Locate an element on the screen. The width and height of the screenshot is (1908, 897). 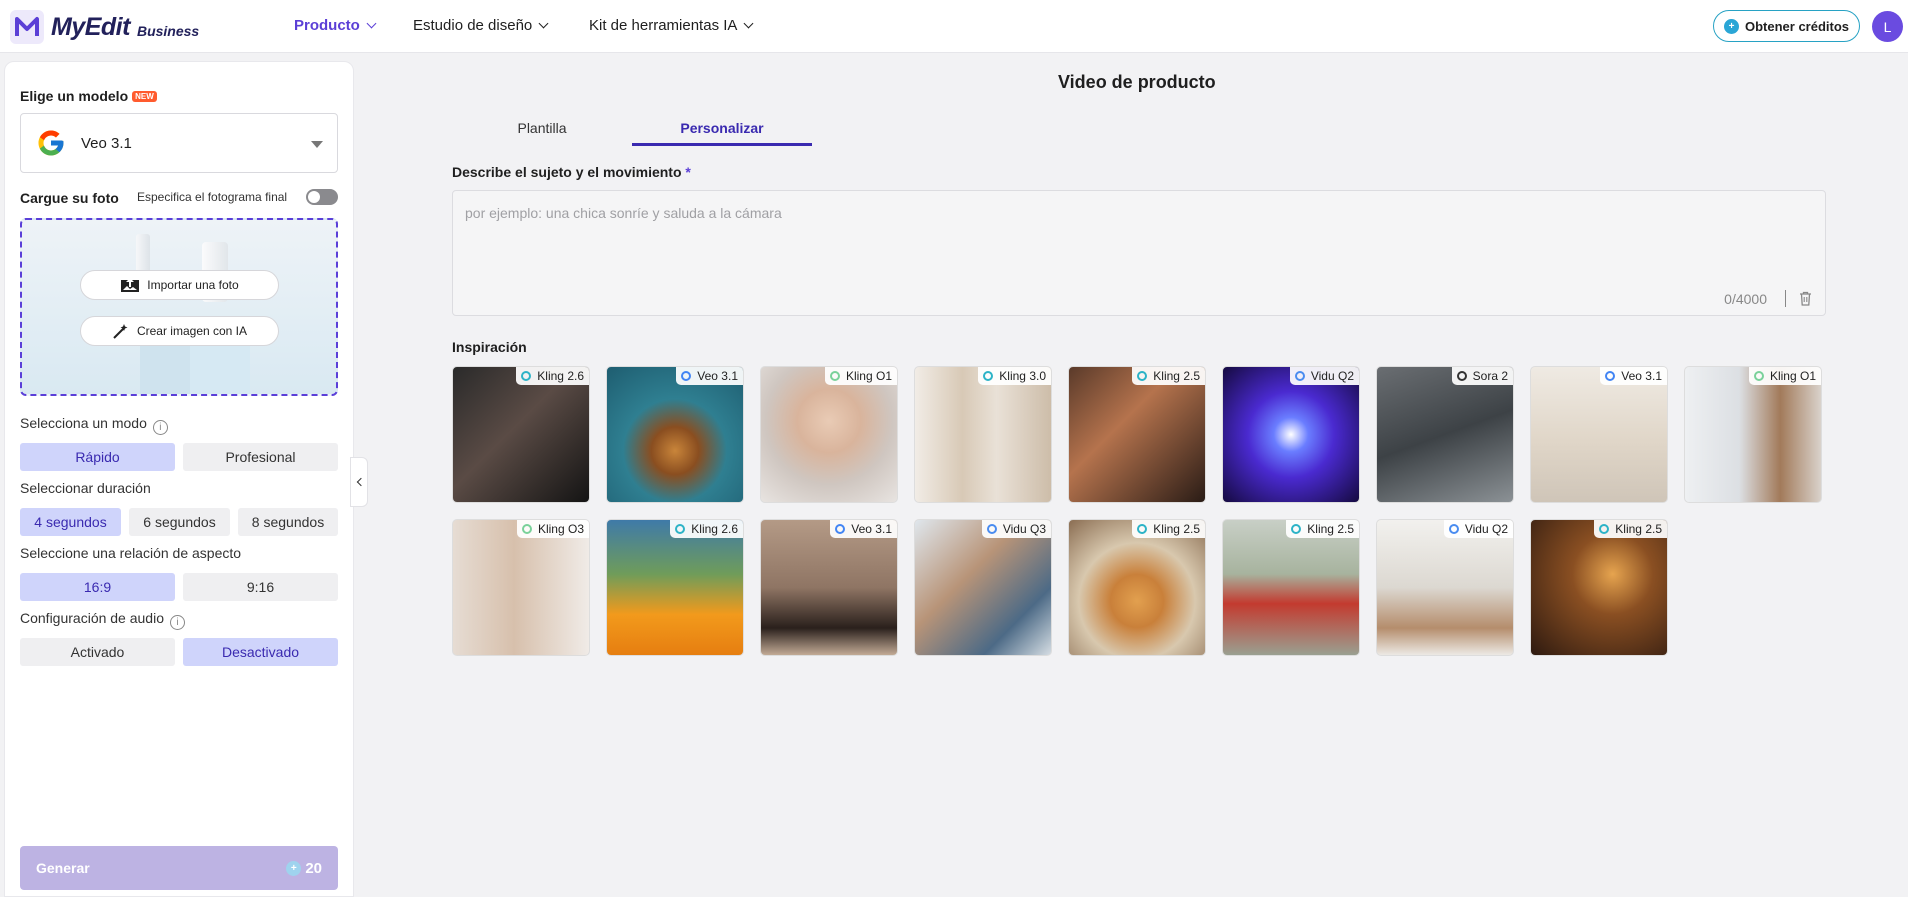
model-badge: Veo 3.1 is located at coordinates (1633, 376).